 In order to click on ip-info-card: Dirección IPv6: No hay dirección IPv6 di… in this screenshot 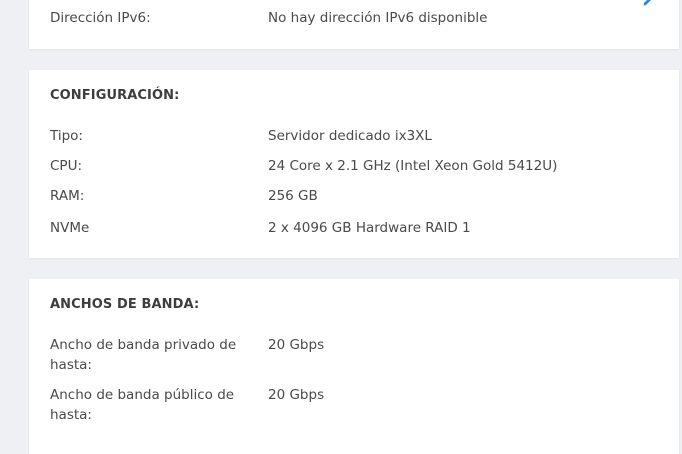, I will do `click(354, 24)`.